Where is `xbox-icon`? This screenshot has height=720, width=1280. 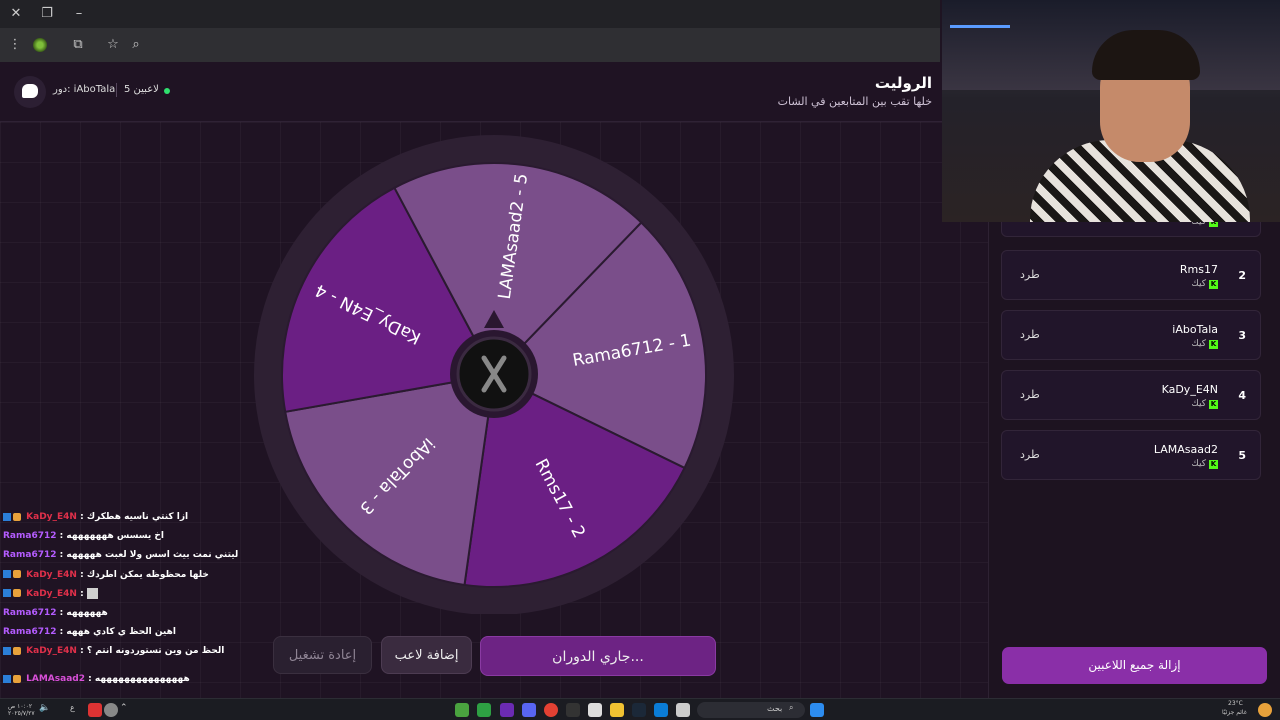
xbox-icon is located at coordinates (484, 710).